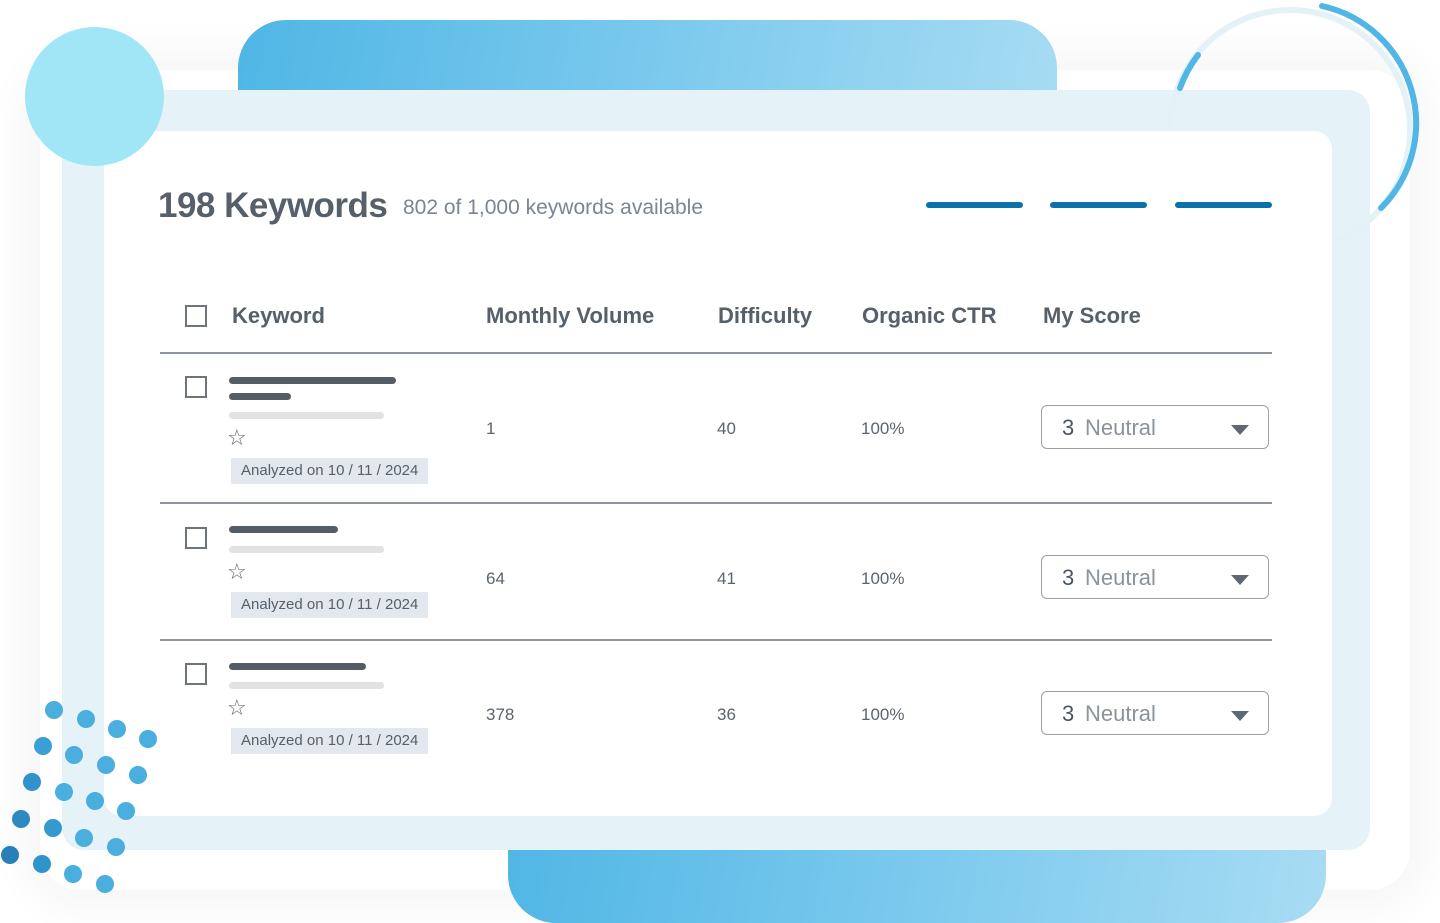 This screenshot has height=923, width=1440. What do you see at coordinates (196, 316) in the screenshot?
I see `select-all-checkbox` at bounding box center [196, 316].